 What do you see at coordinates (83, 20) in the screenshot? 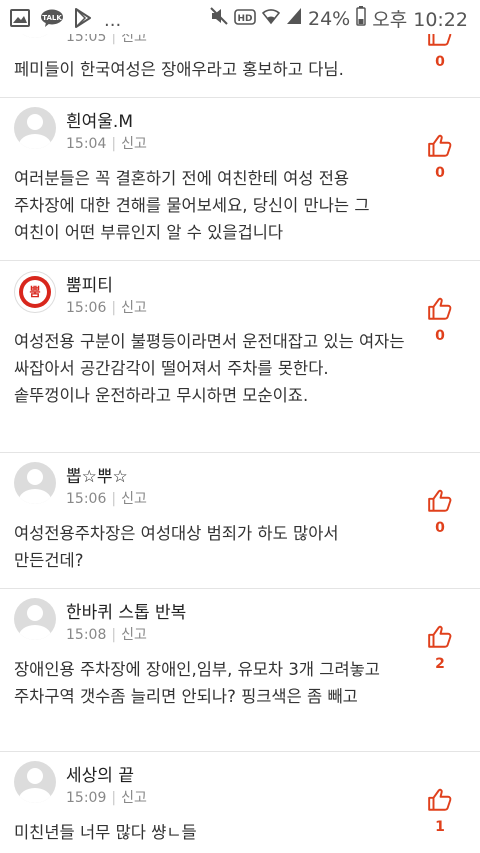
I see `play-store-icon` at bounding box center [83, 20].